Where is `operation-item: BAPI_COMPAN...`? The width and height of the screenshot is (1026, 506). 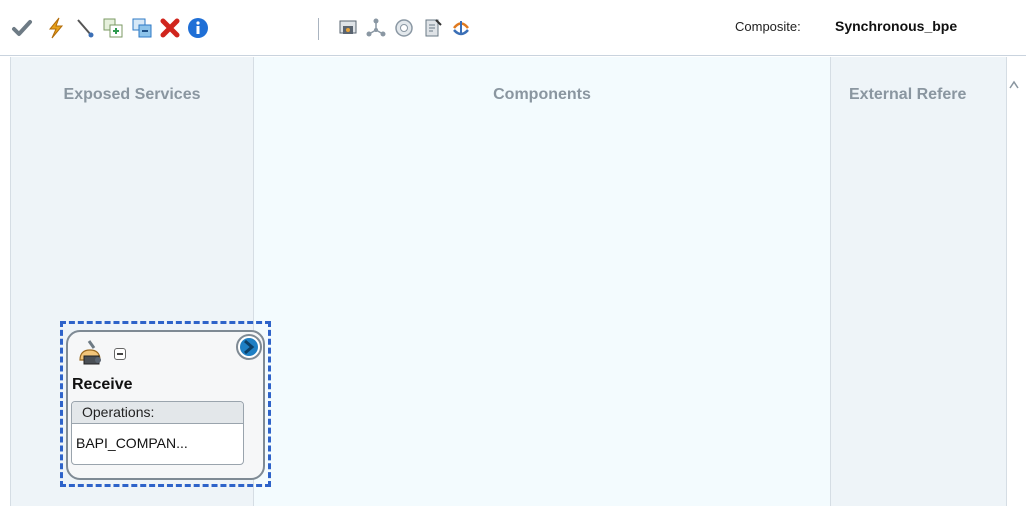 operation-item: BAPI_COMPAN... is located at coordinates (157, 443).